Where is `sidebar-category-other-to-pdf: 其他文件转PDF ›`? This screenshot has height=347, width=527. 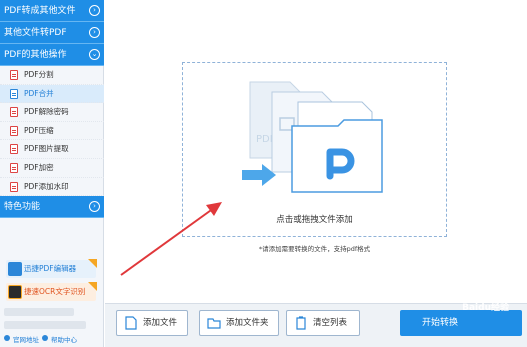 sidebar-category-other-to-pdf: 其他文件转PDF › is located at coordinates (52, 33).